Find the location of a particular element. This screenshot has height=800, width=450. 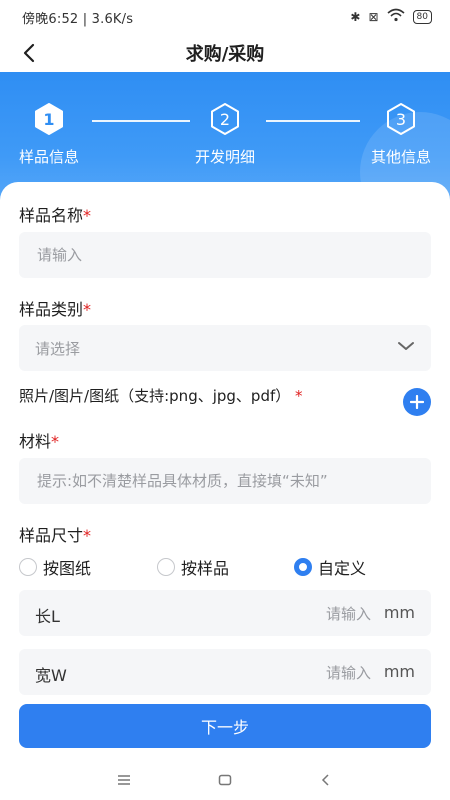

sample-name-label: 样品名称* is located at coordinates (55, 215).